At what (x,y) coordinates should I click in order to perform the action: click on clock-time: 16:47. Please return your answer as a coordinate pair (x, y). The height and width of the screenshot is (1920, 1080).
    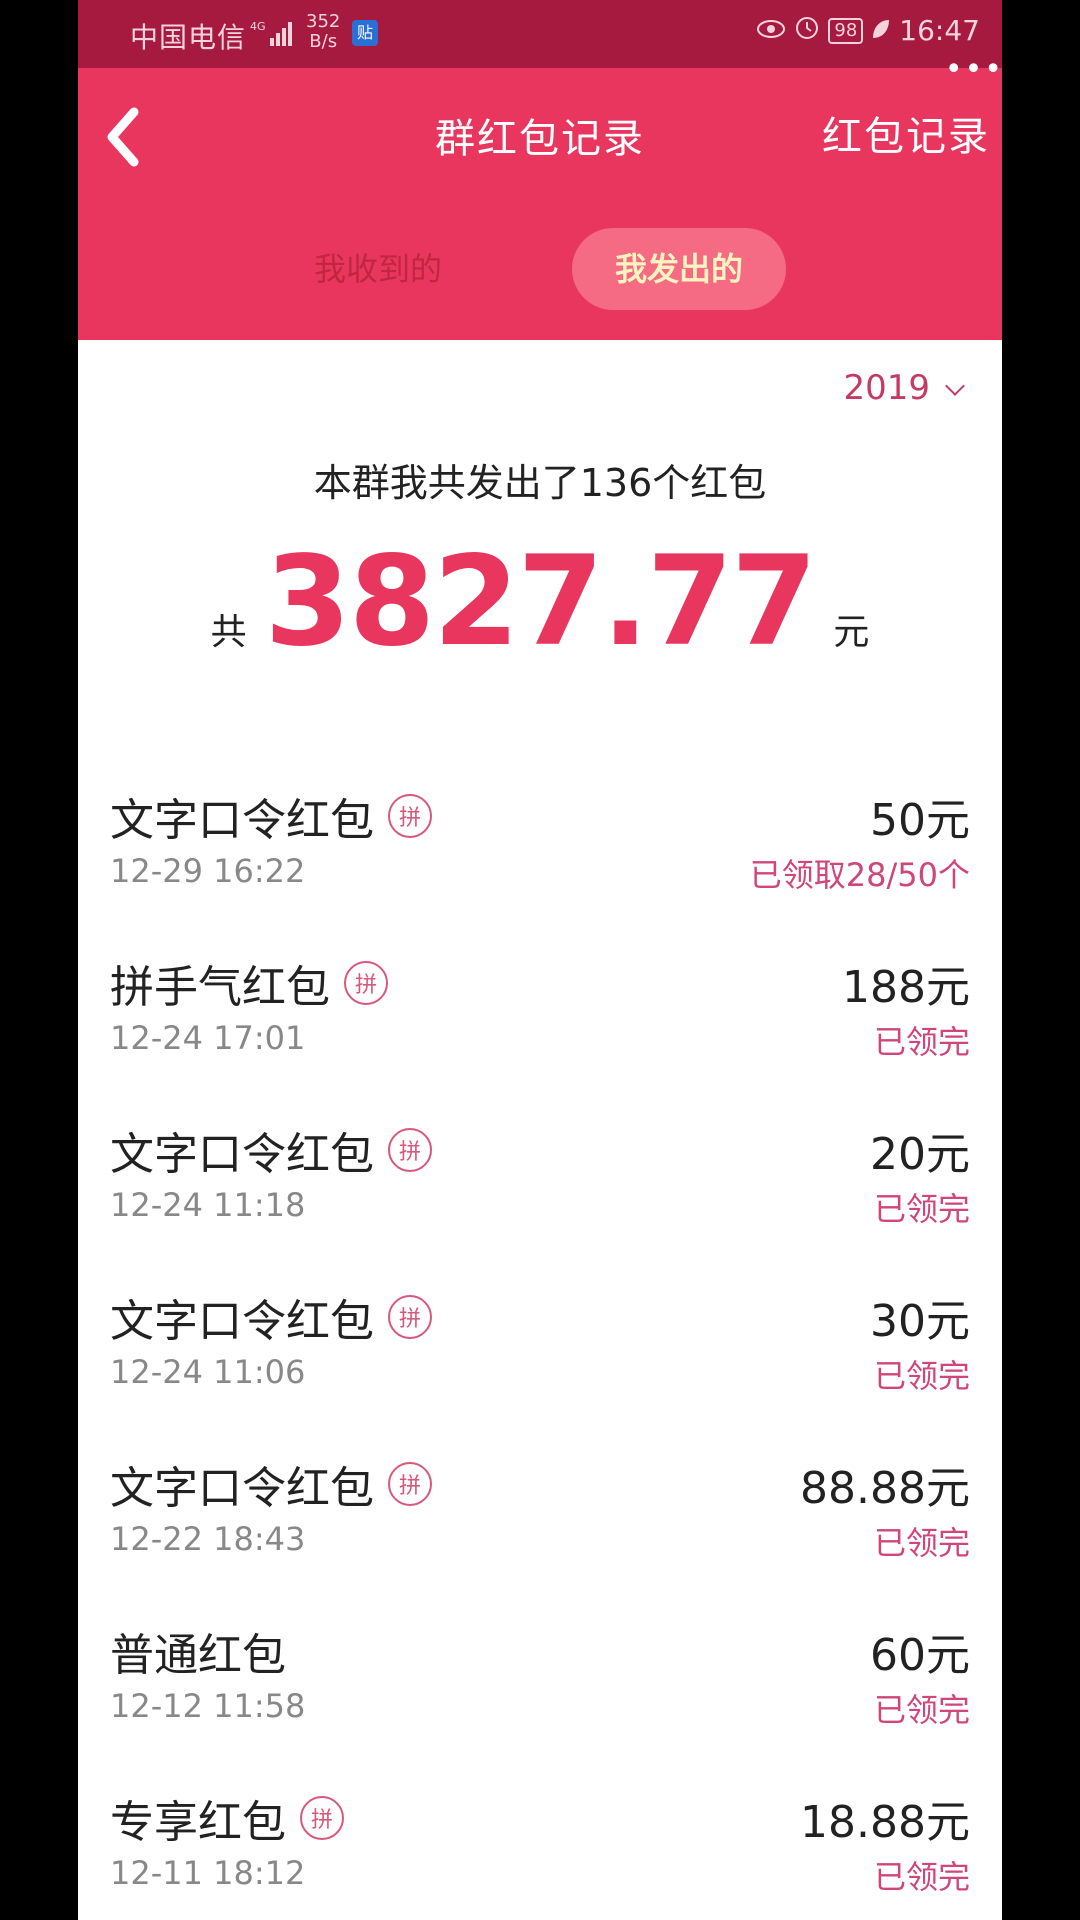
    Looking at the image, I should click on (939, 30).